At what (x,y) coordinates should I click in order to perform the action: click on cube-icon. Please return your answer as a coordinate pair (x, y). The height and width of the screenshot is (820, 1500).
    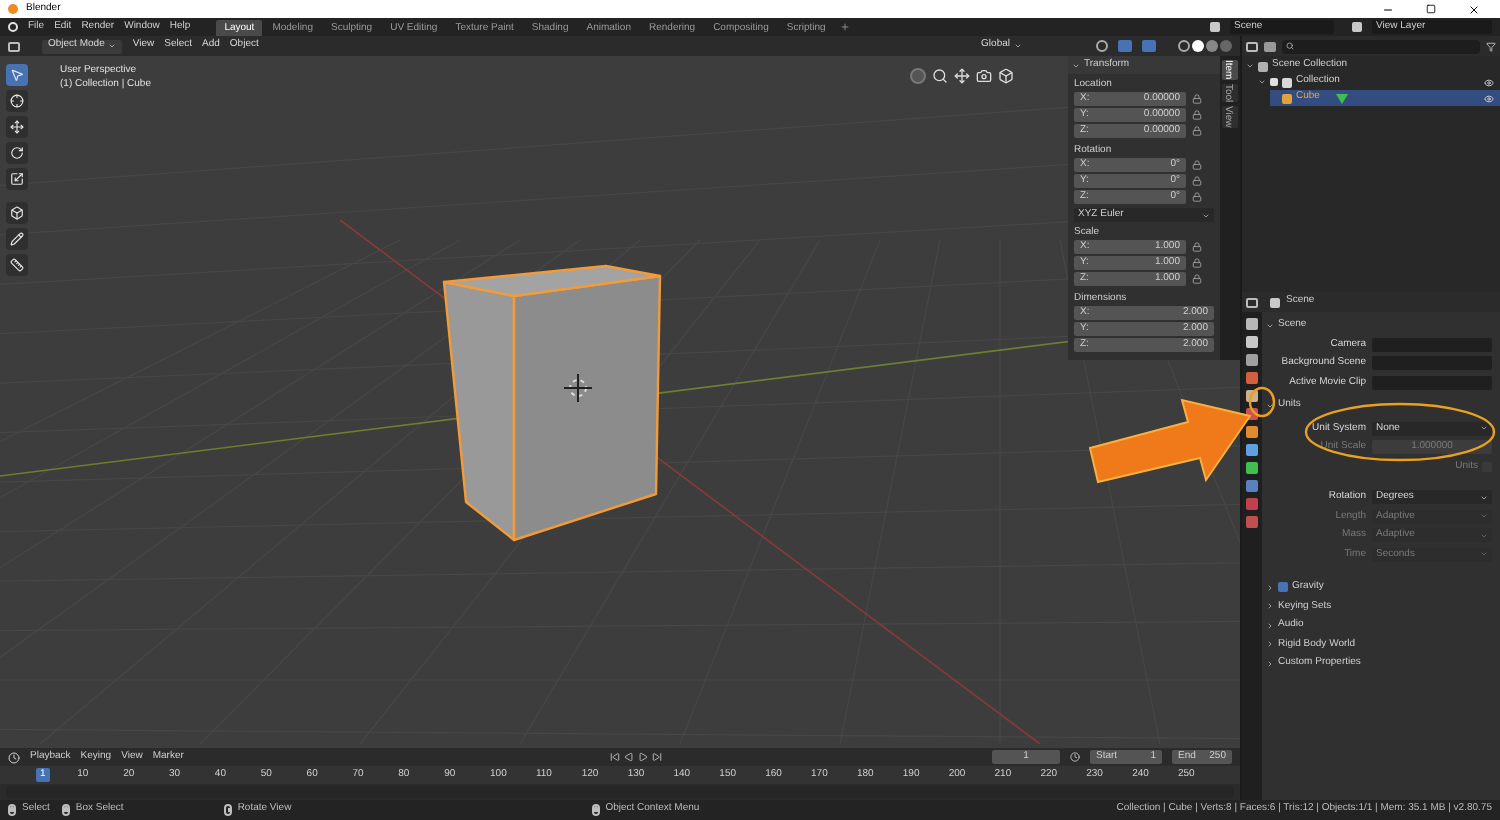
    Looking at the image, I should click on (17, 213).